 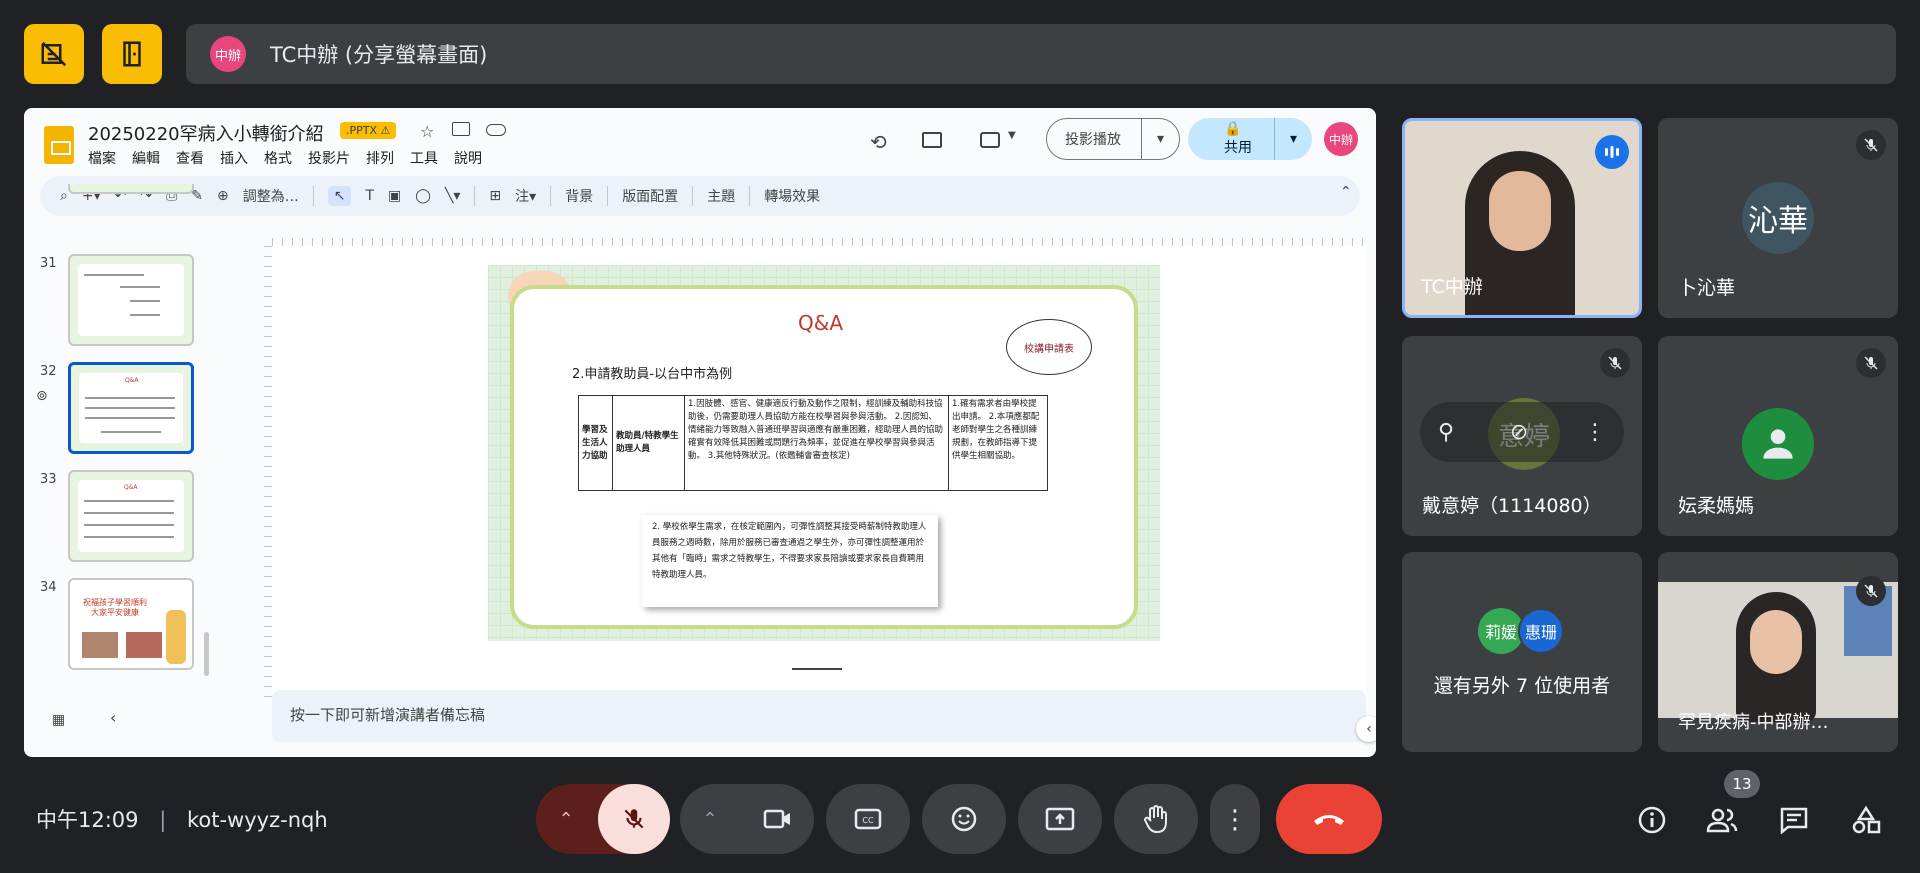 I want to click on note-icon: 注▾, so click(x=525, y=196).